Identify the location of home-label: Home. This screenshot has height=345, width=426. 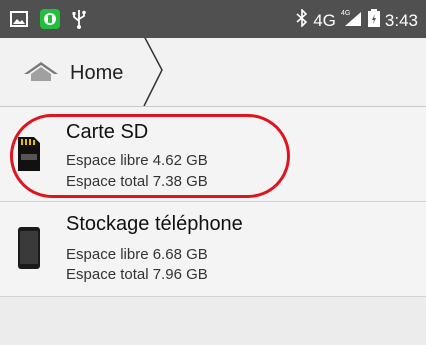
(97, 73).